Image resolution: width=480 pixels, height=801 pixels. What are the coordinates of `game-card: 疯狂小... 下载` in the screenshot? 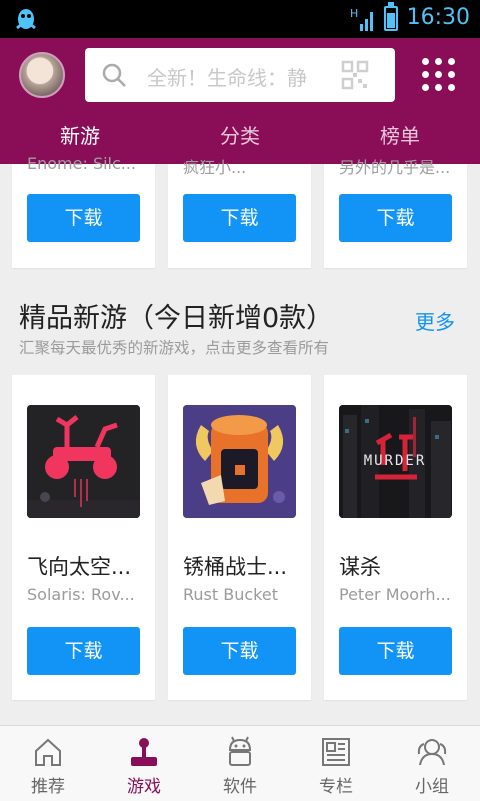 It's located at (239, 213).